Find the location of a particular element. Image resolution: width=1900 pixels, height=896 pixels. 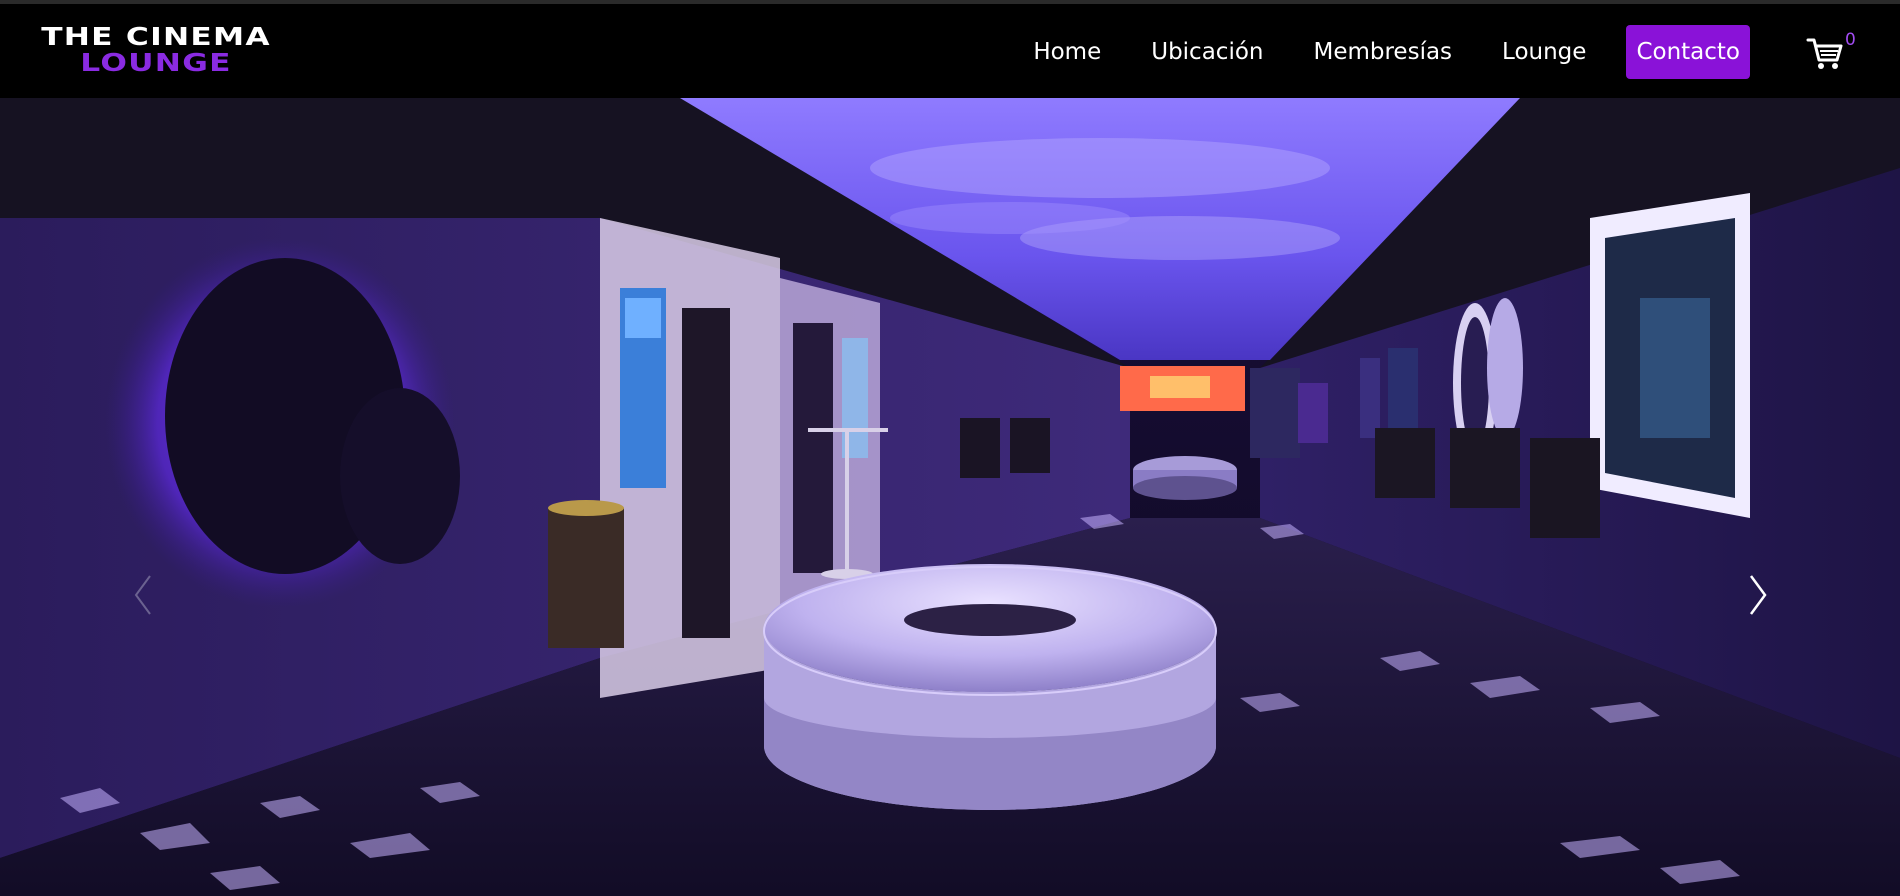

nav-ubicacion: Ubicación is located at coordinates (1207, 52).